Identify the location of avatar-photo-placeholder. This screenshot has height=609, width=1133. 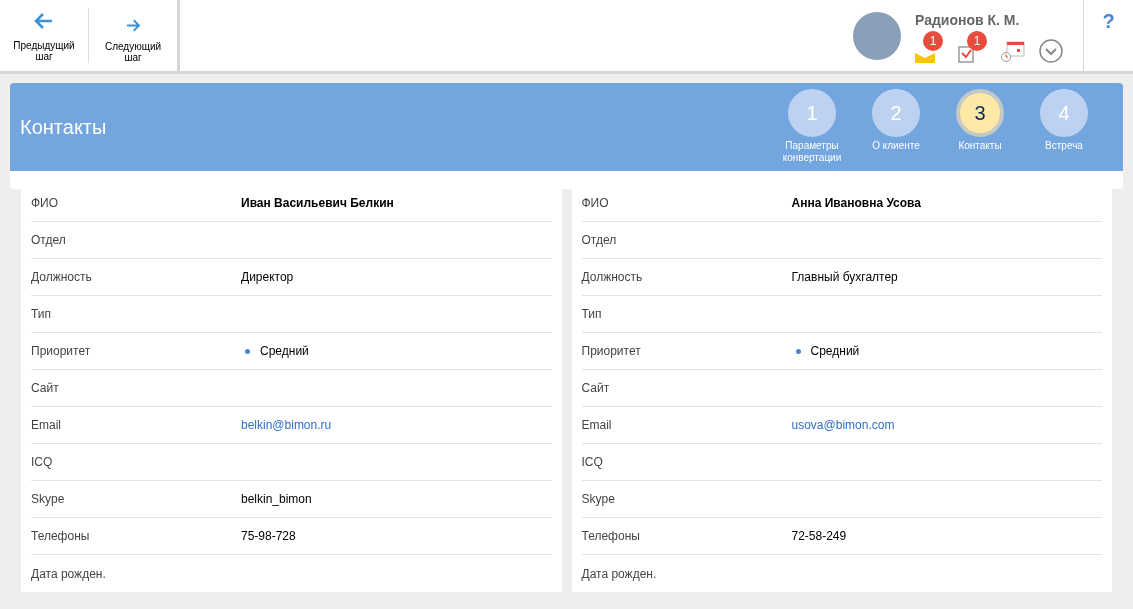
(877, 36).